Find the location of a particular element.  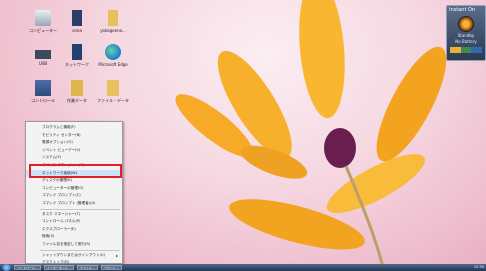

power-icon is located at coordinates (466, 24).